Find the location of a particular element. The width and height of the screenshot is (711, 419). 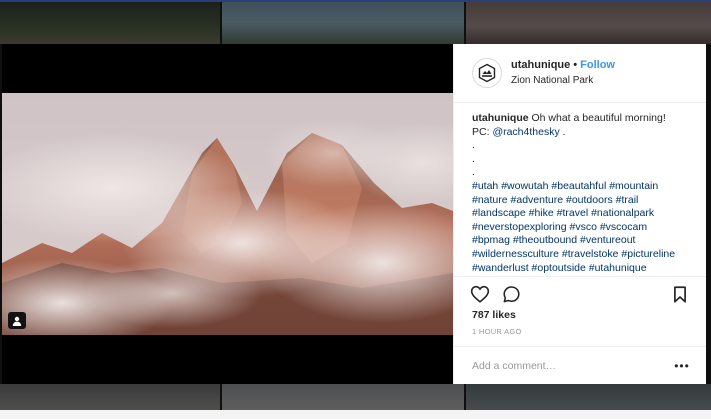

likes-count: 787 likes is located at coordinates (494, 315).